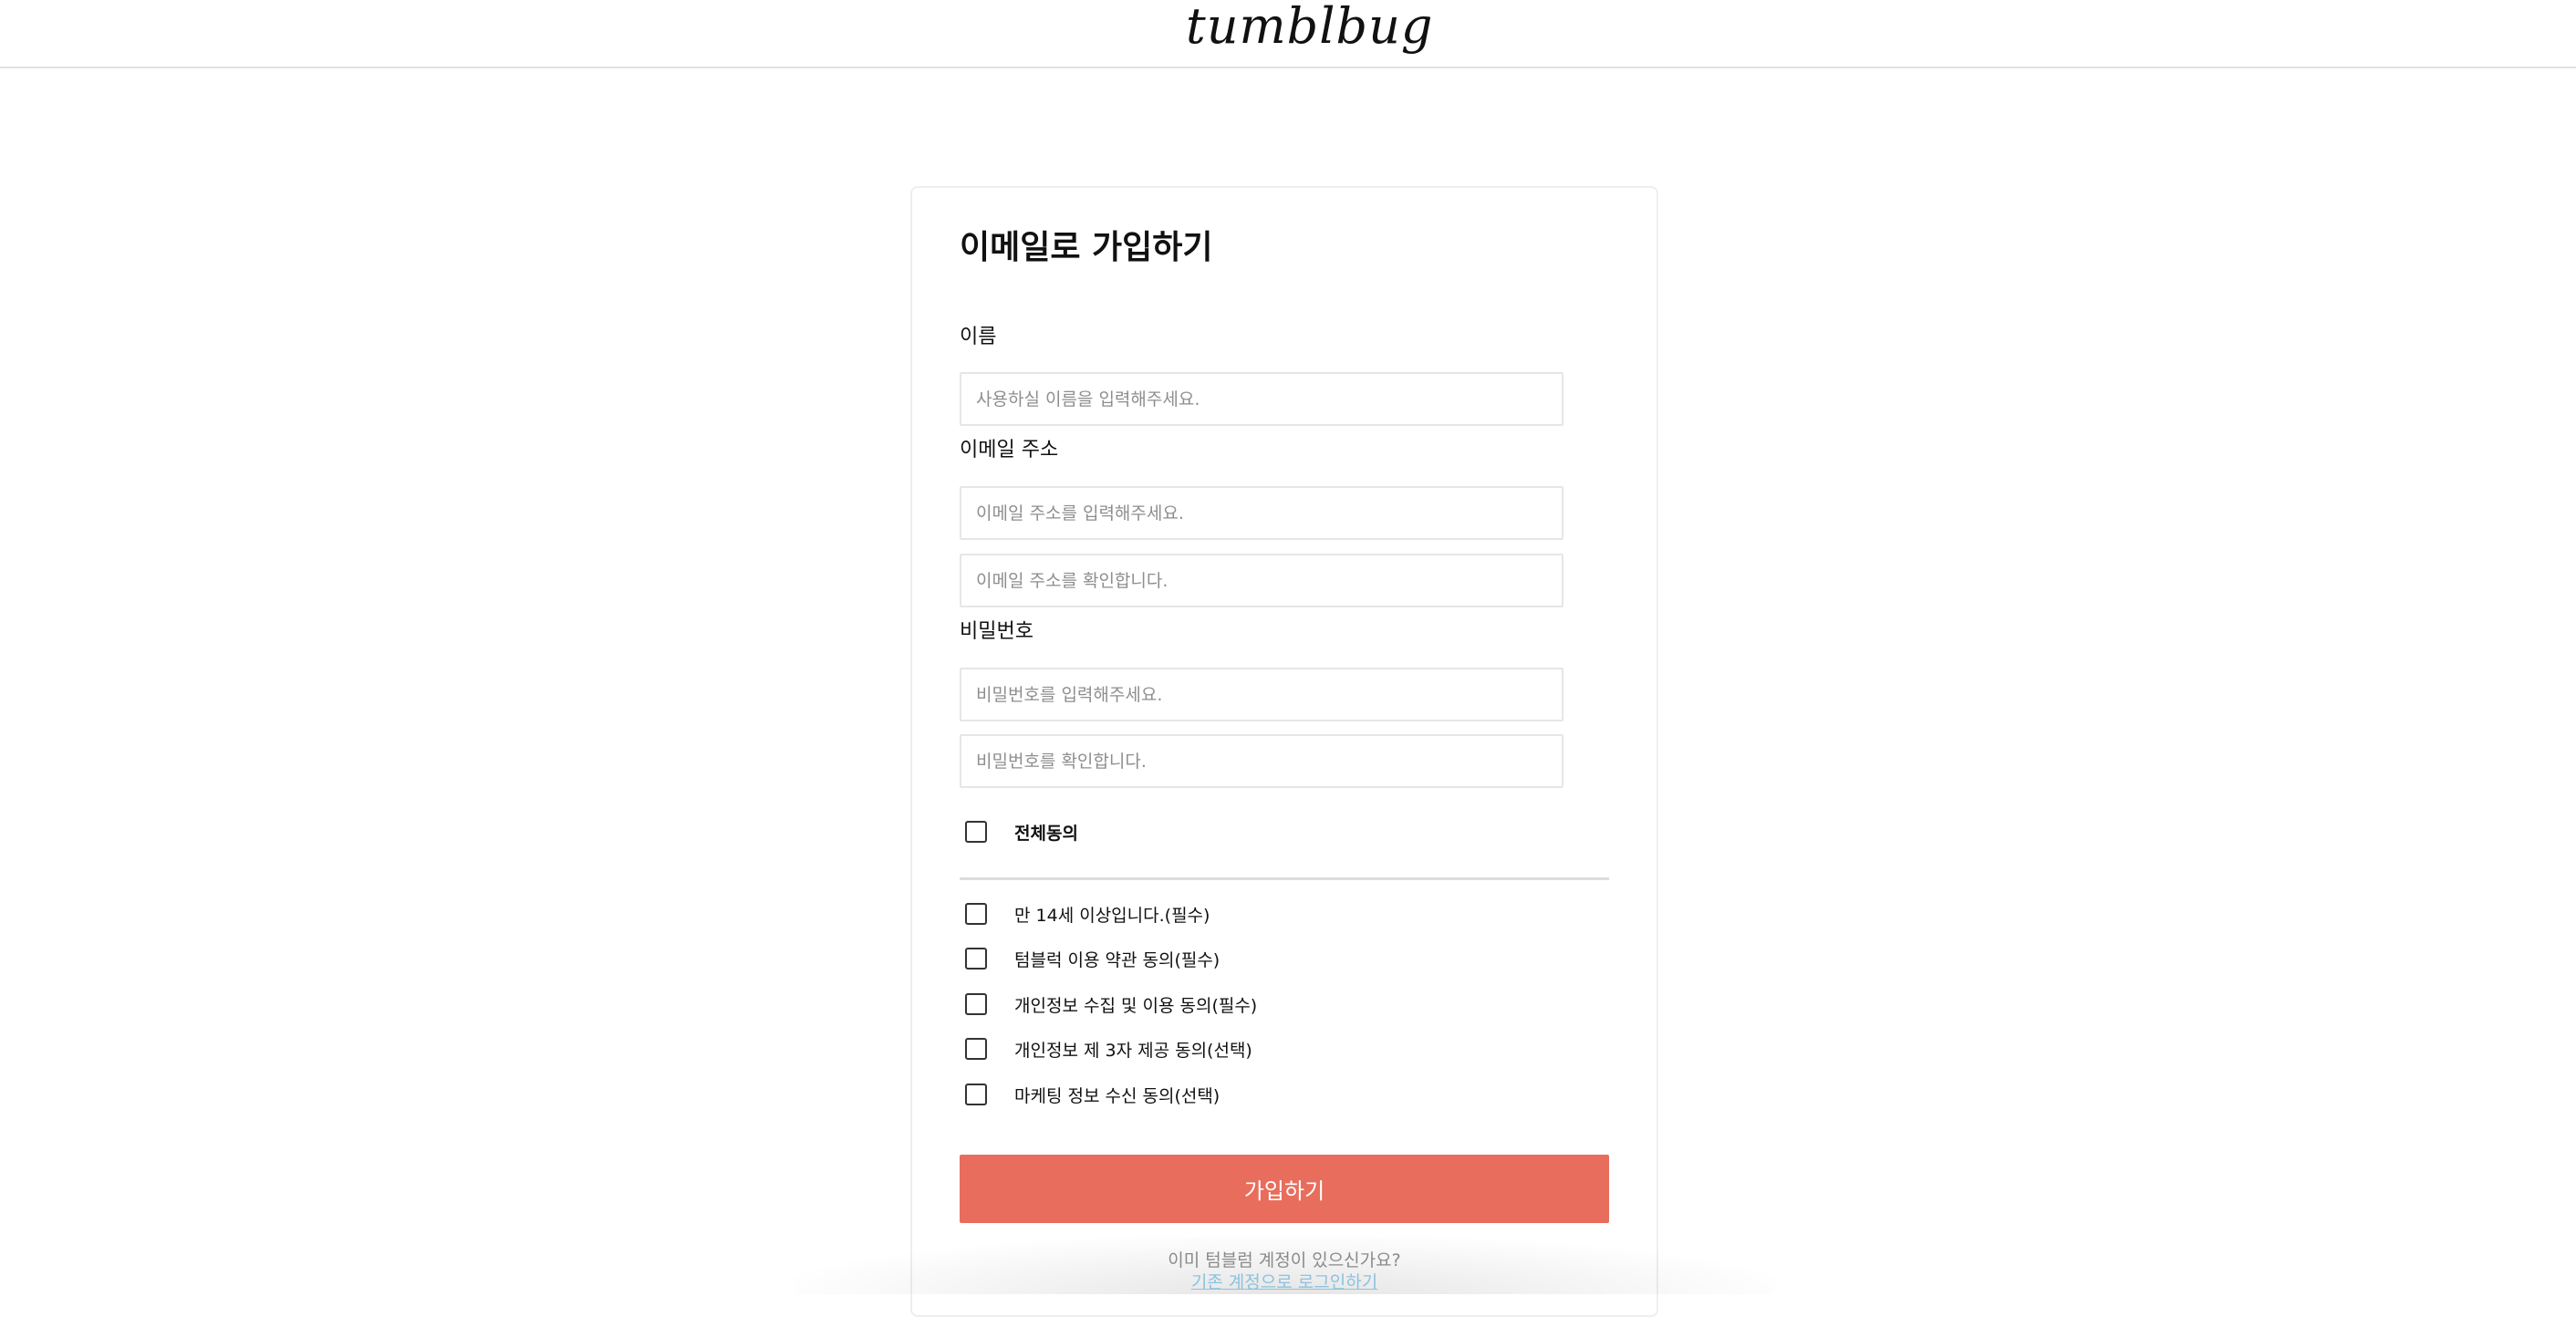 Image resolution: width=2576 pixels, height=1317 pixels. Describe the element at coordinates (1261, 513) in the screenshot. I see `email-input` at that location.